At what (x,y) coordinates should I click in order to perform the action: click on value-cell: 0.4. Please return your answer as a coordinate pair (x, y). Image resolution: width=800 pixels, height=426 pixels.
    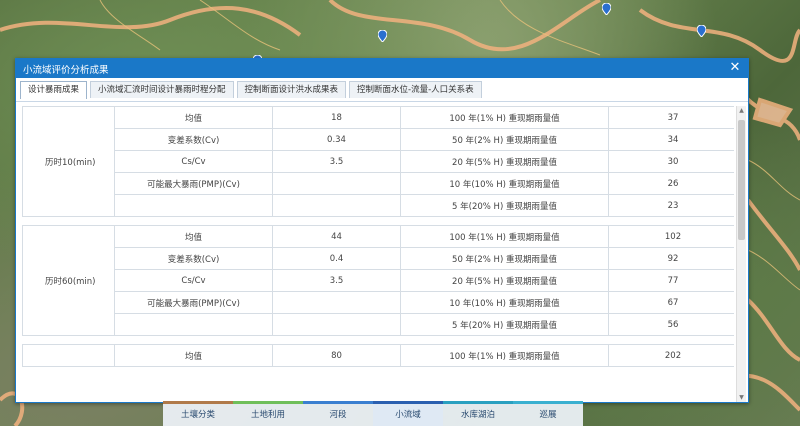
    Looking at the image, I should click on (336, 258).